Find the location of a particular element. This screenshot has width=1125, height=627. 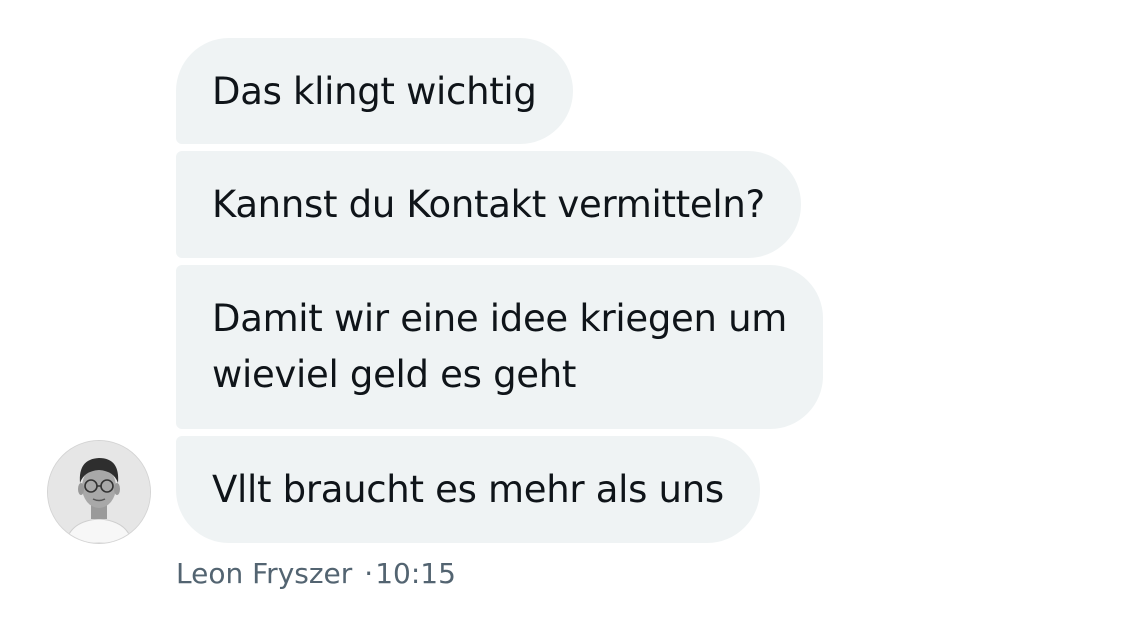

message-text: Vllt braucht es mehr als uns is located at coordinates (468, 489).